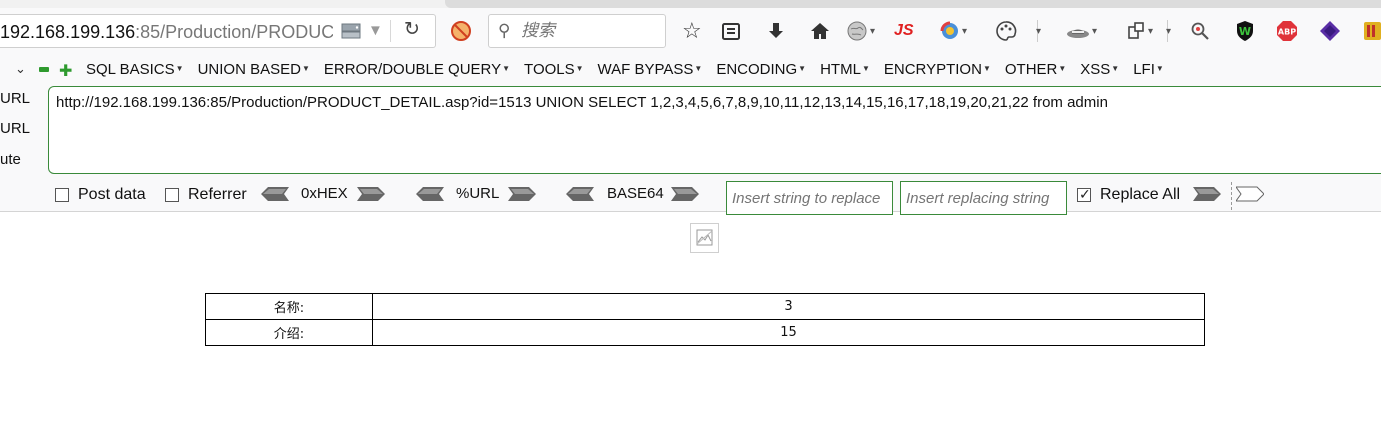 The height and width of the screenshot is (423, 1381). What do you see at coordinates (324, 193) in the screenshot?
I see `hex-label: 0xHEX` at bounding box center [324, 193].